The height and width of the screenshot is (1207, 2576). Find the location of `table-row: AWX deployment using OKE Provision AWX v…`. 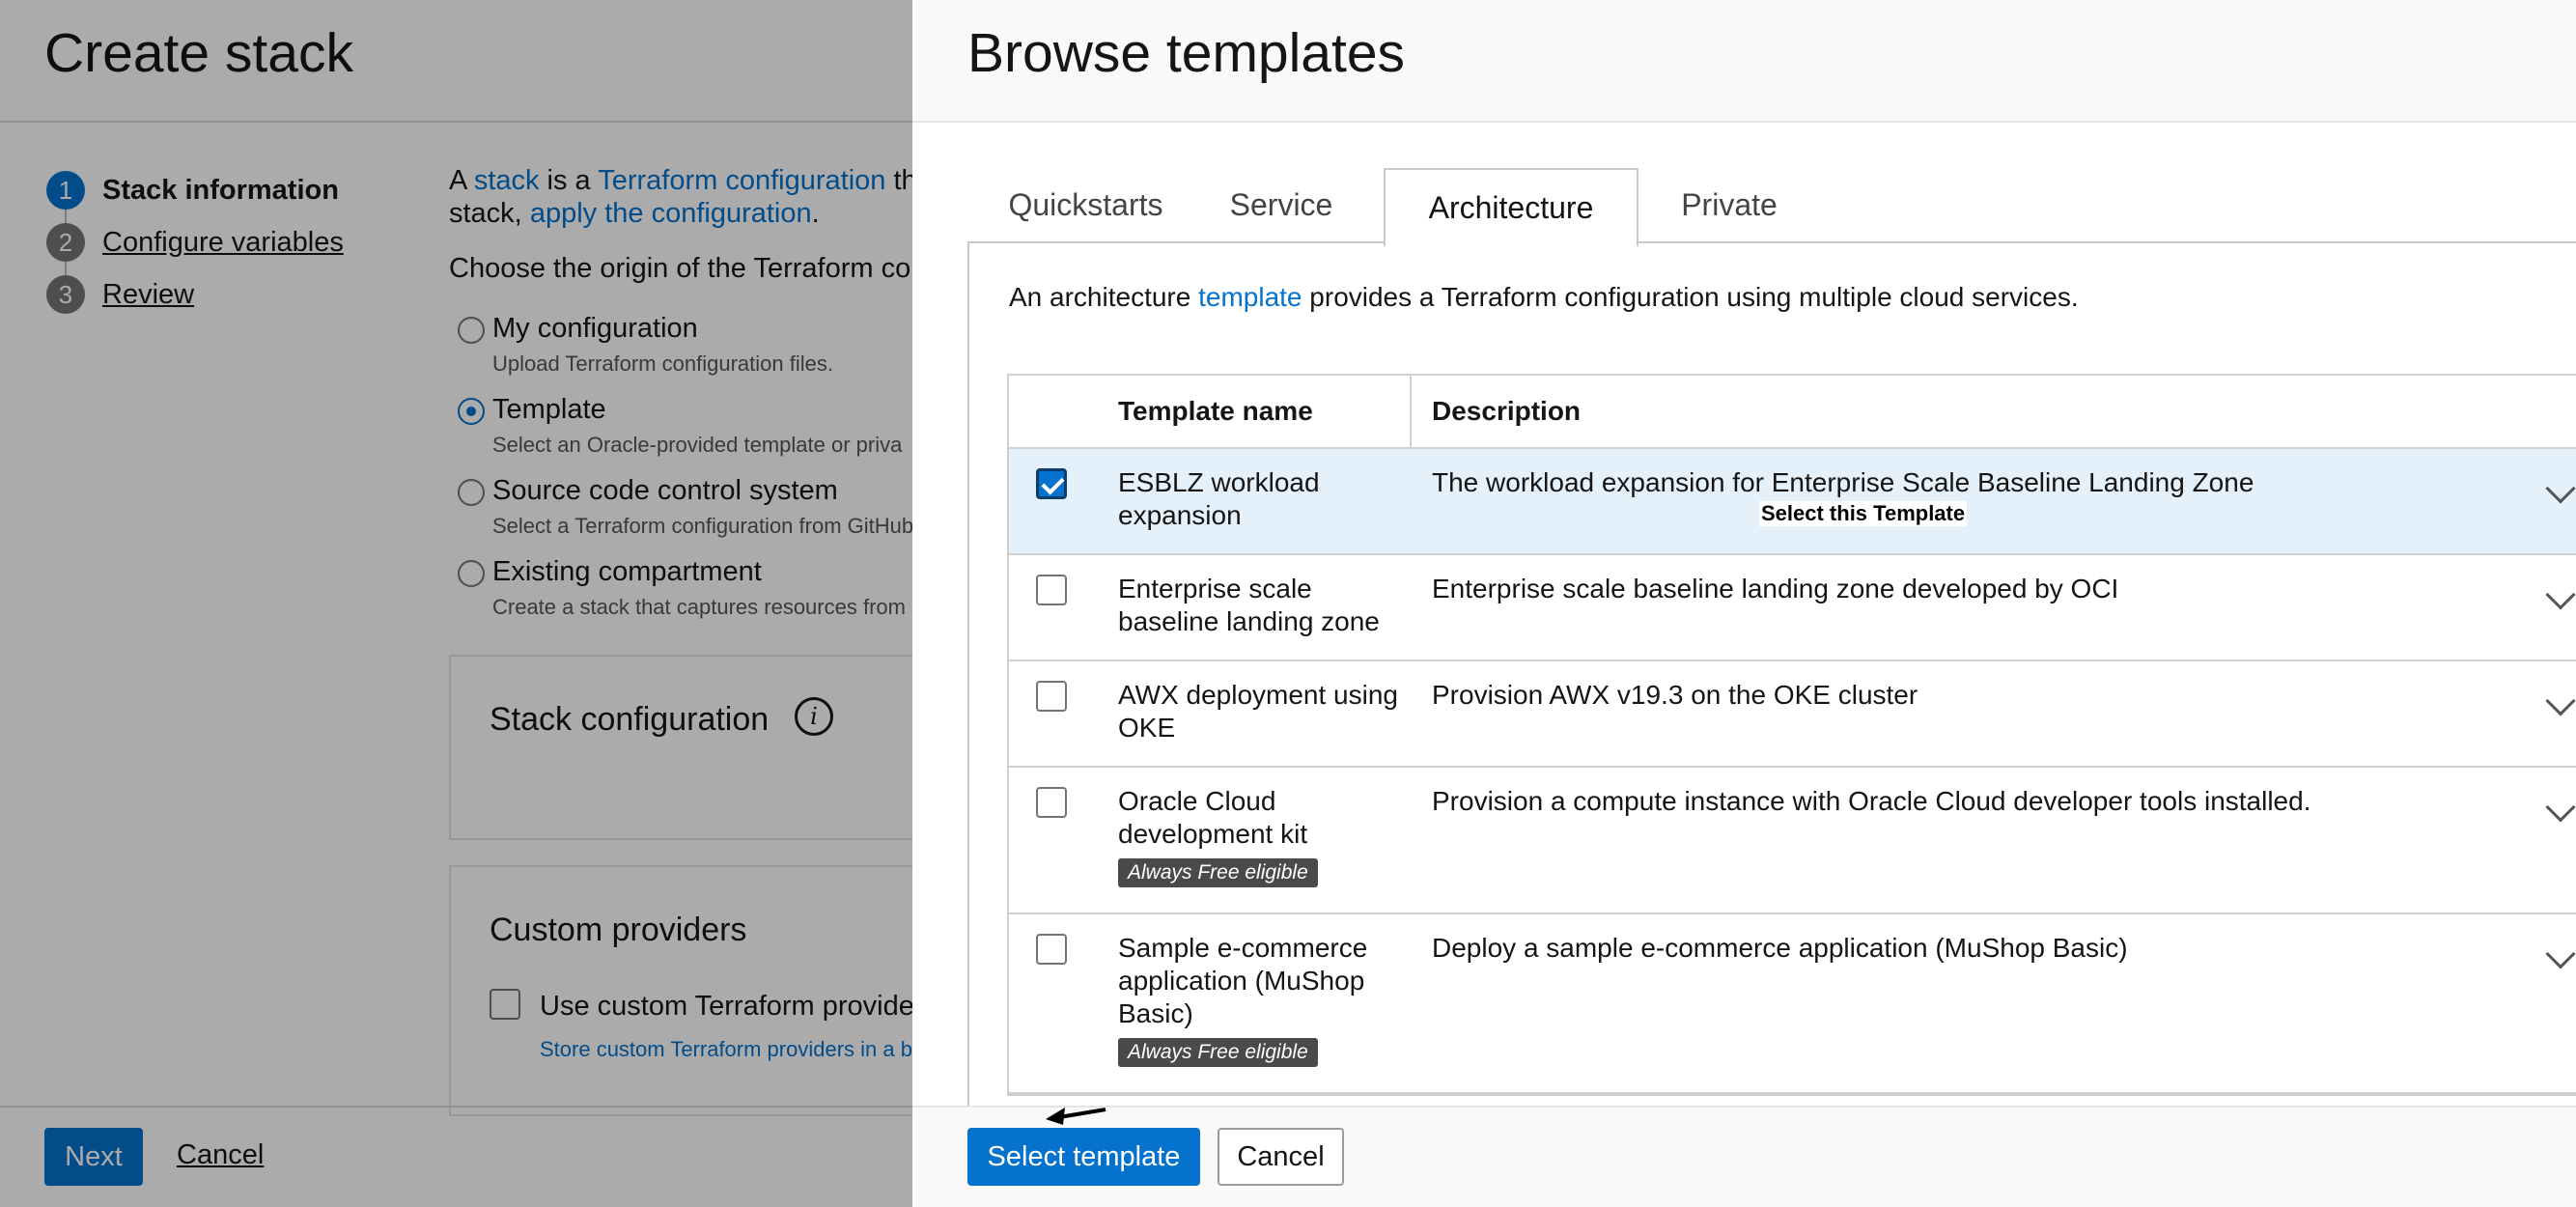

table-row: AWX deployment using OKE Provision AWX v… is located at coordinates (1793, 714).